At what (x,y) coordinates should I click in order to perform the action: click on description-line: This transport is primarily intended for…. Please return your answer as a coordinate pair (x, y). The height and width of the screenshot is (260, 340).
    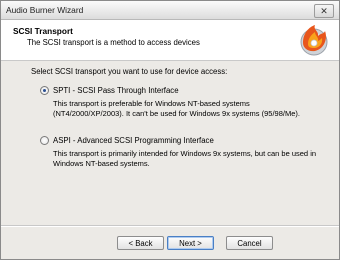
    Looking at the image, I should click on (185, 153).